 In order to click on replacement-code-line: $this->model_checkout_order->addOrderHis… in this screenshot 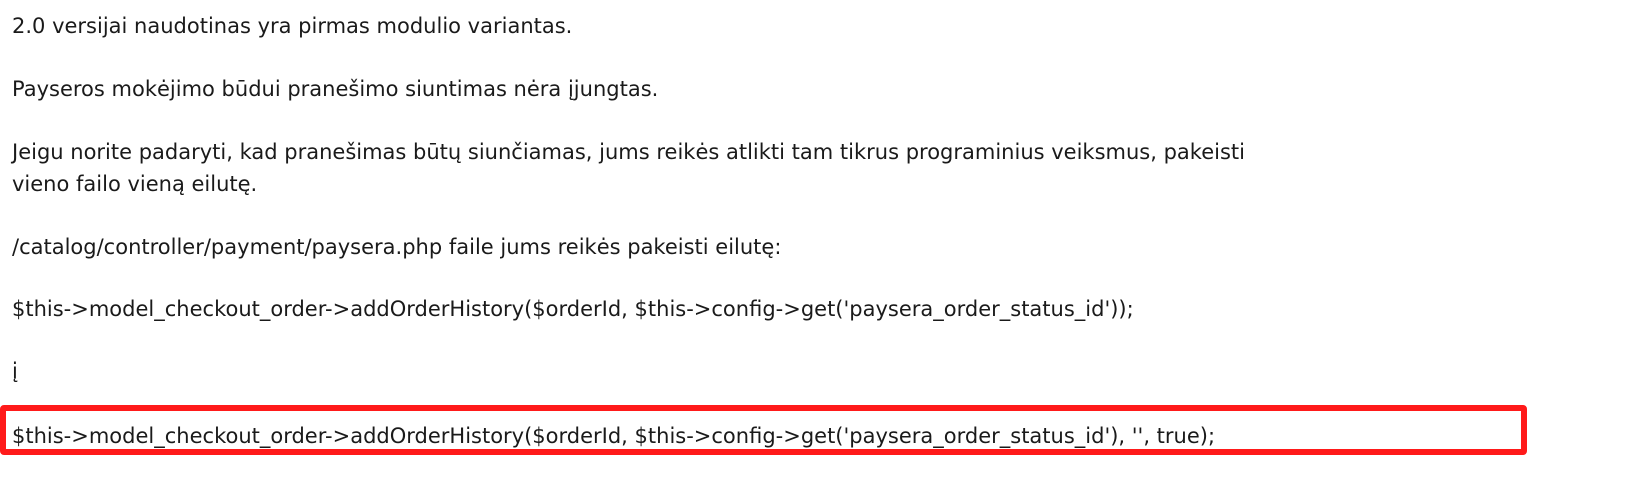, I will do `click(614, 436)`.